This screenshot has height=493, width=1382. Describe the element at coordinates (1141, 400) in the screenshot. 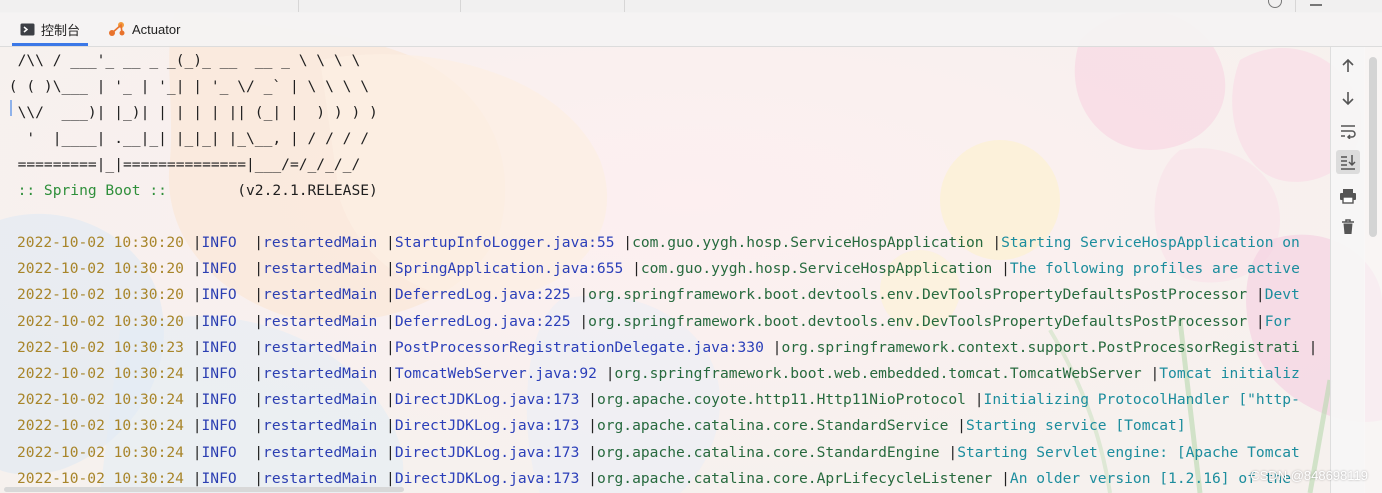

I see `log-message: Initializing ProtocolHandler ["http-` at that location.